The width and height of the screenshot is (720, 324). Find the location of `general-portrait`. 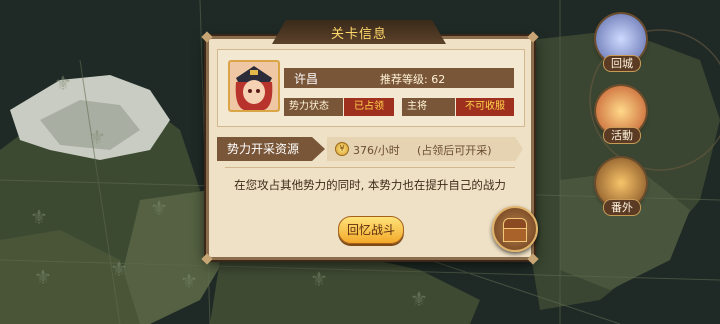

general-portrait is located at coordinates (254, 86).